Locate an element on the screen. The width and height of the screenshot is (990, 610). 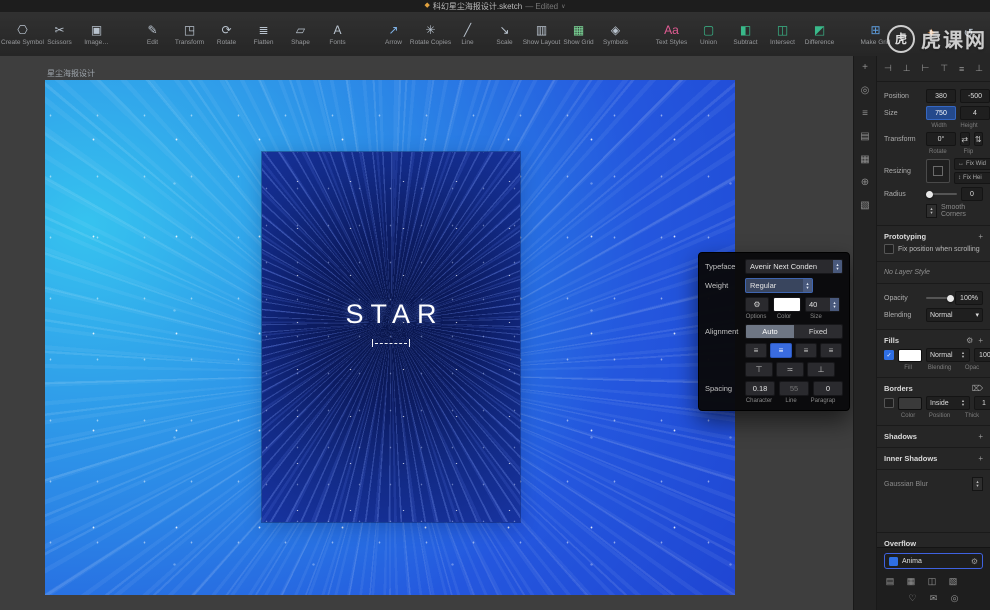
radius-slider-handle is located at coordinates (929, 194).